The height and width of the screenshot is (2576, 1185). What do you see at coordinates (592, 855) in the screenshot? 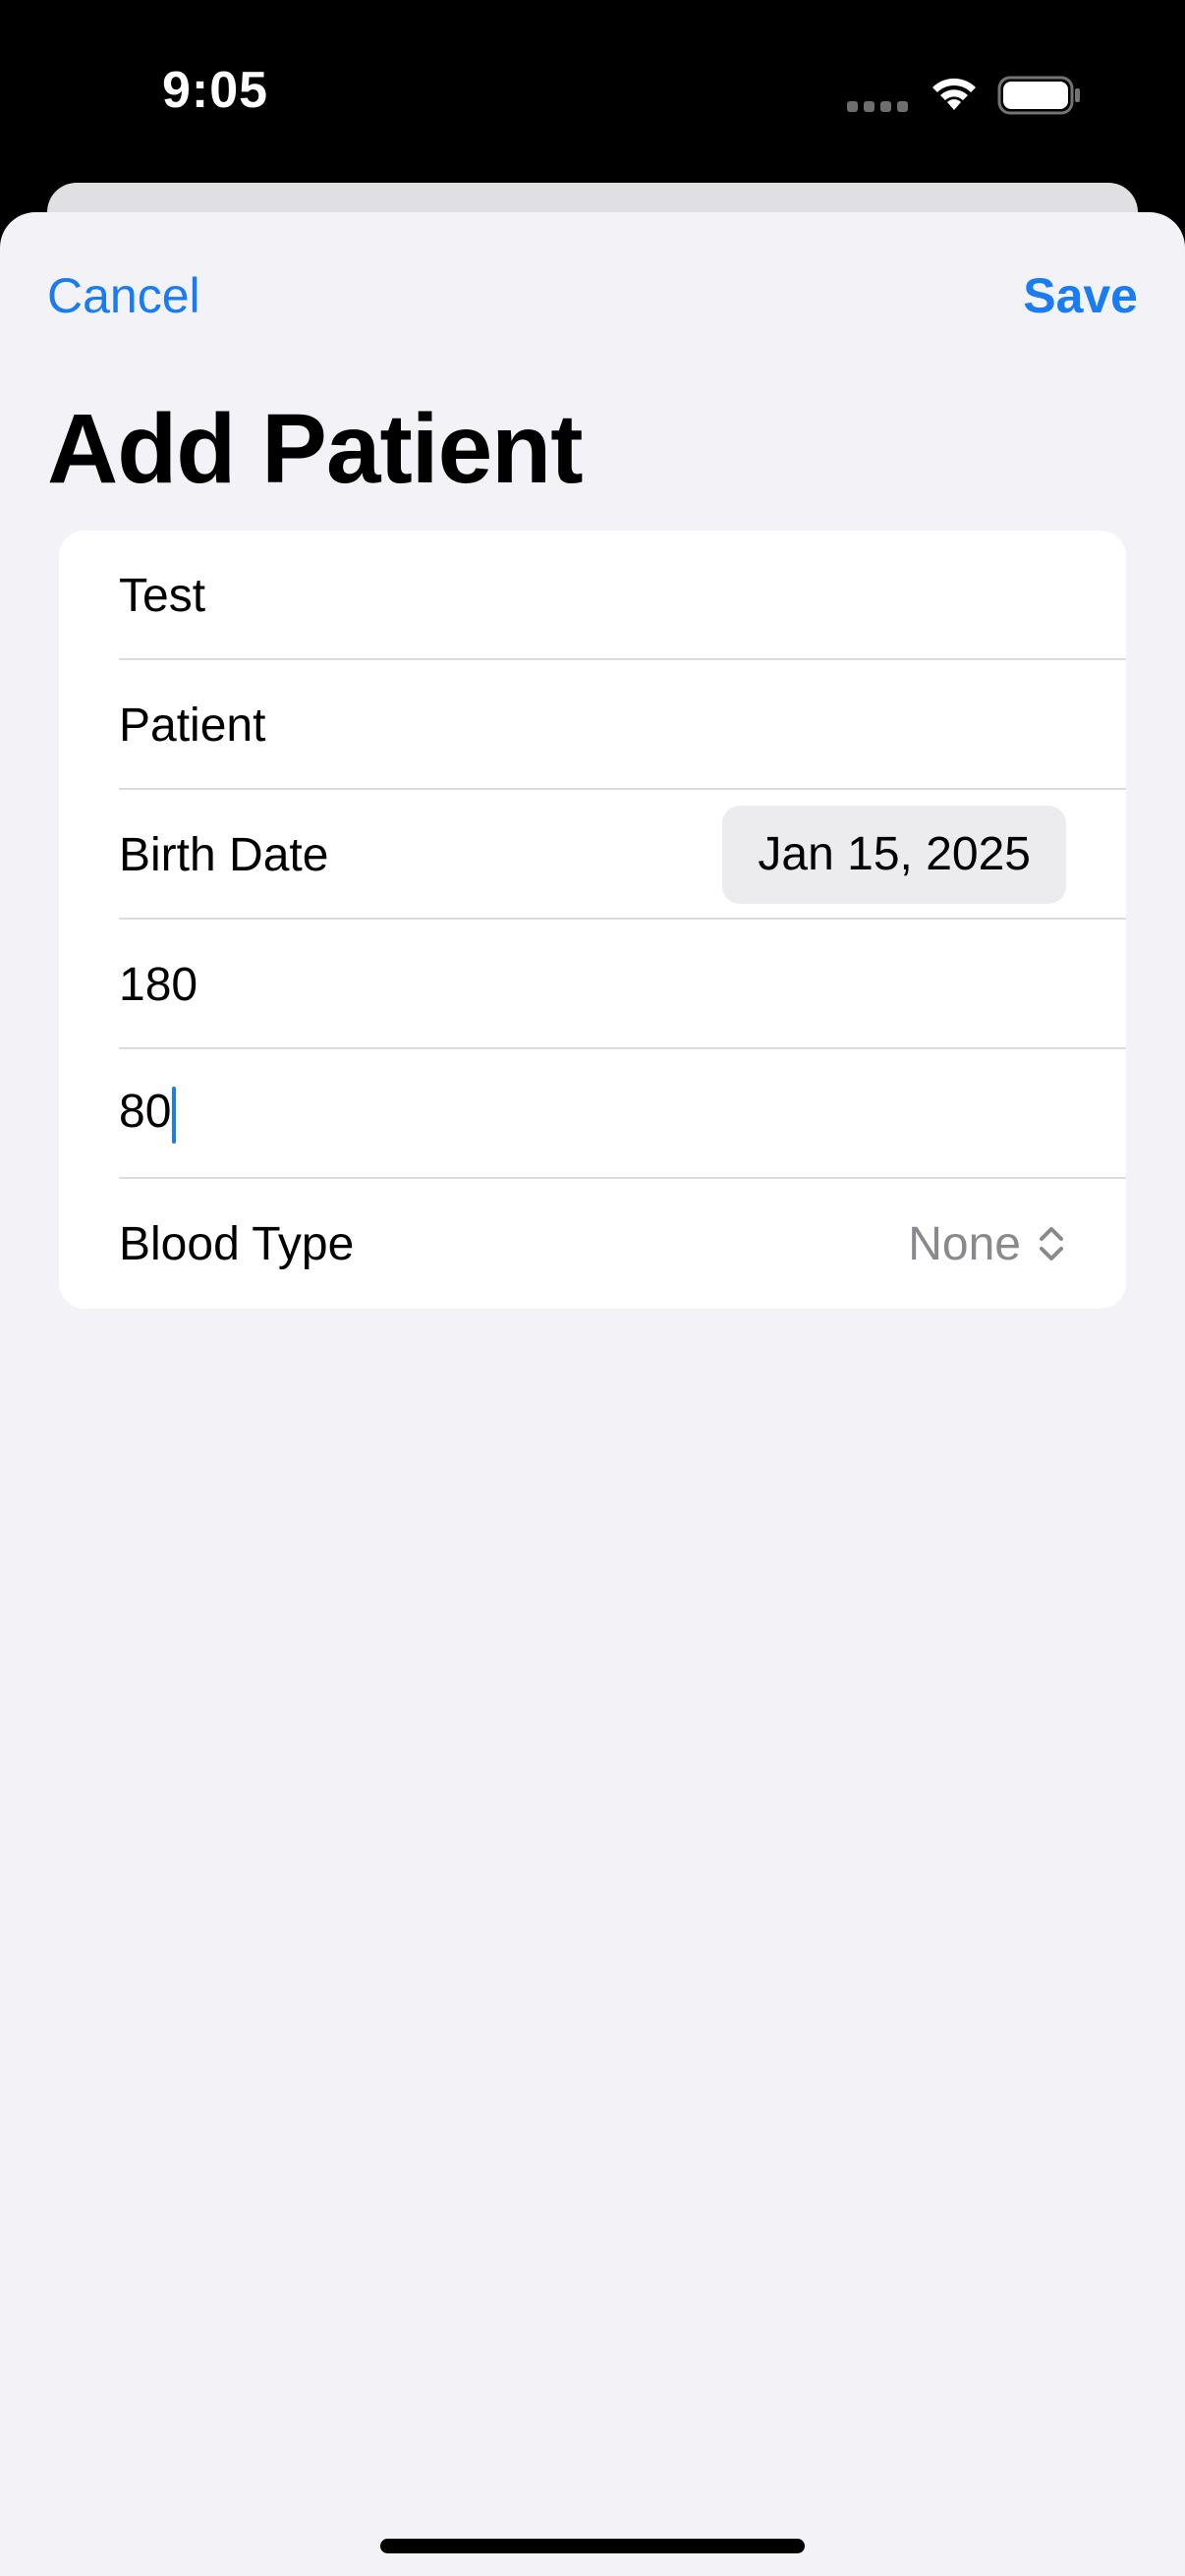
I see `birth-date-row: Birth Date Jan 15, 2025` at bounding box center [592, 855].